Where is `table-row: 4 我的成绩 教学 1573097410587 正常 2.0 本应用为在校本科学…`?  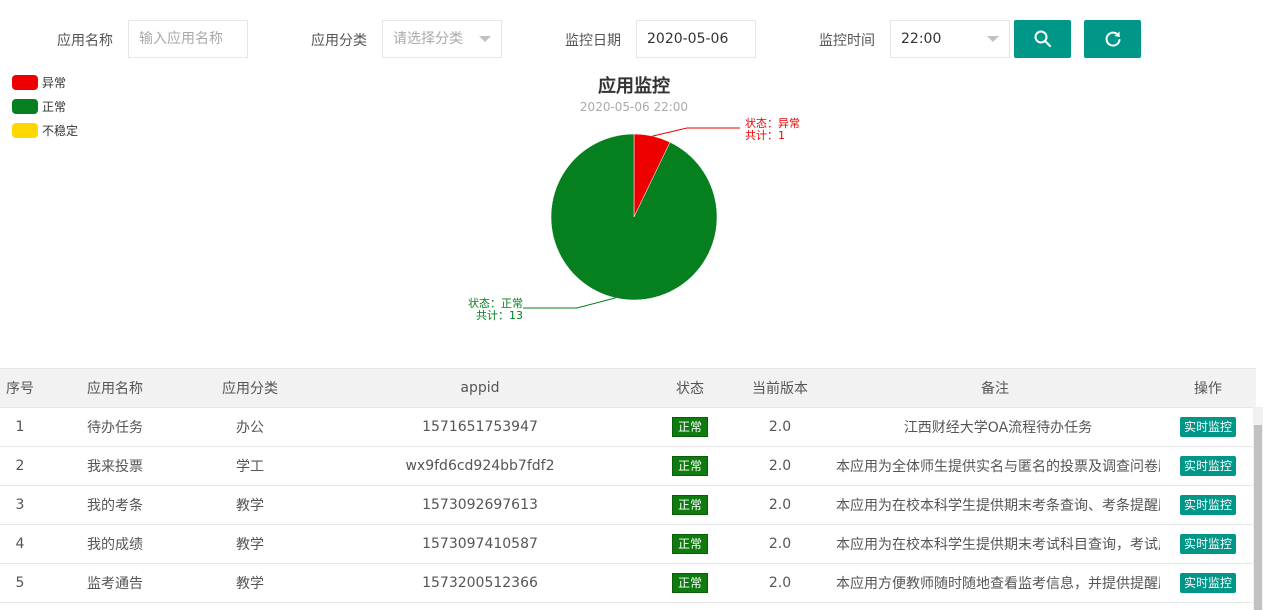 table-row: 4 我的成绩 教学 1573097410587 正常 2.0 本应用为在校本科学… is located at coordinates (628, 544).